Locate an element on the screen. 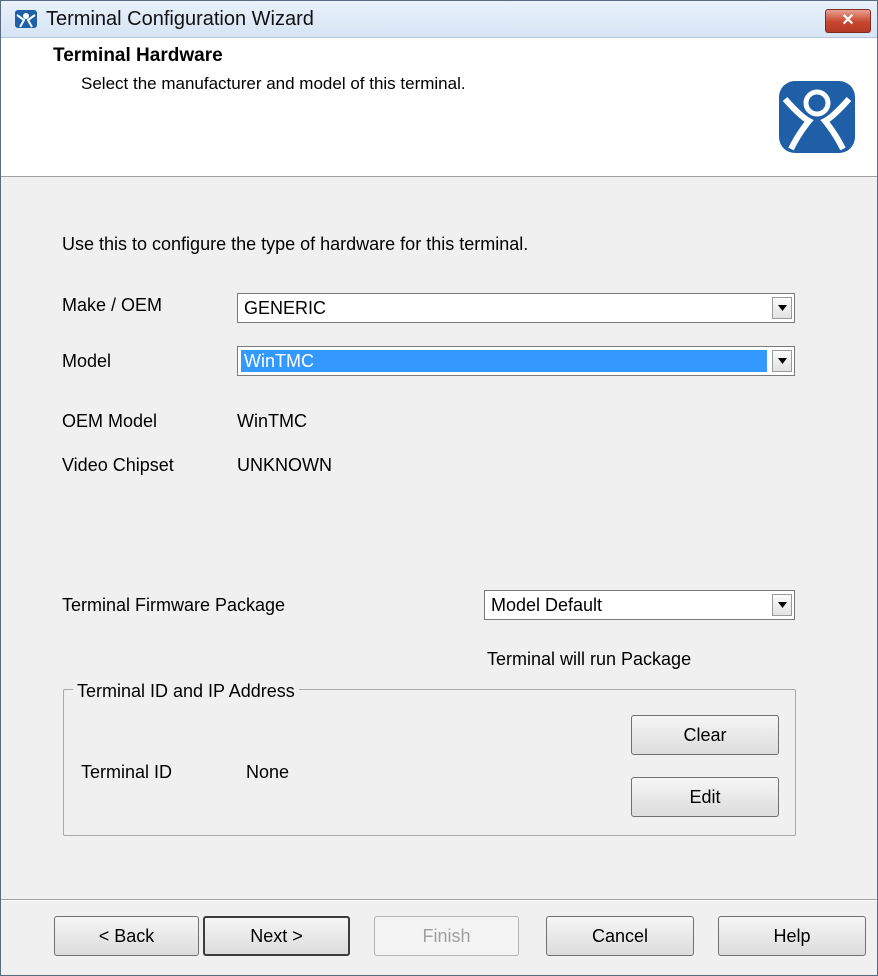 This screenshot has width=878, height=976. page-title: Terminal Hardware is located at coordinates (138, 55).